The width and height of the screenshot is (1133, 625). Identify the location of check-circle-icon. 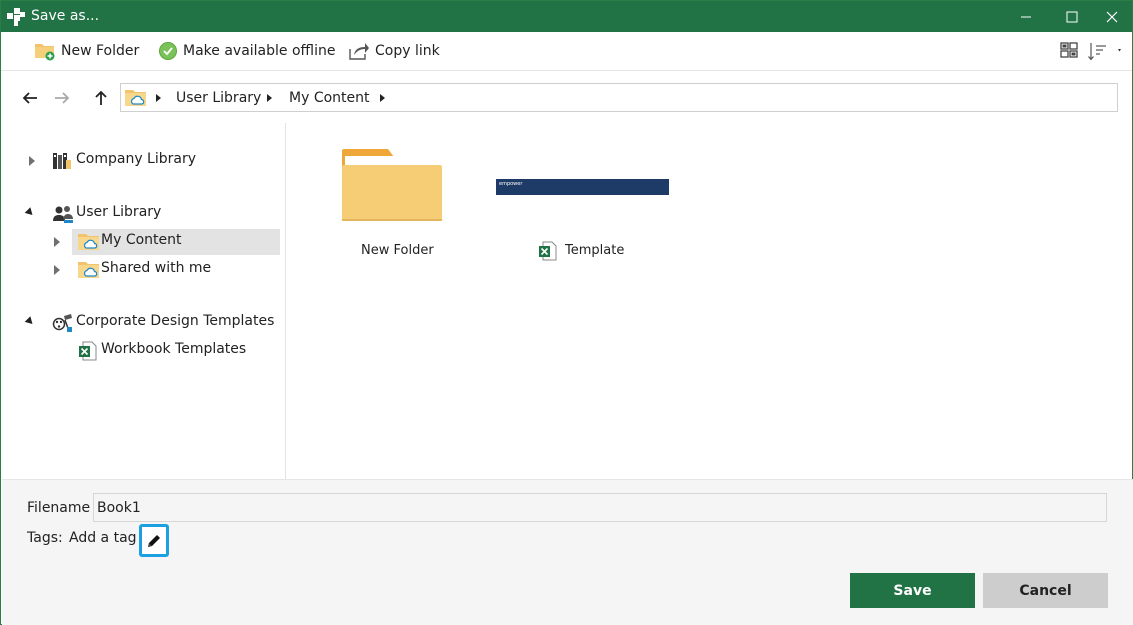
(168, 51).